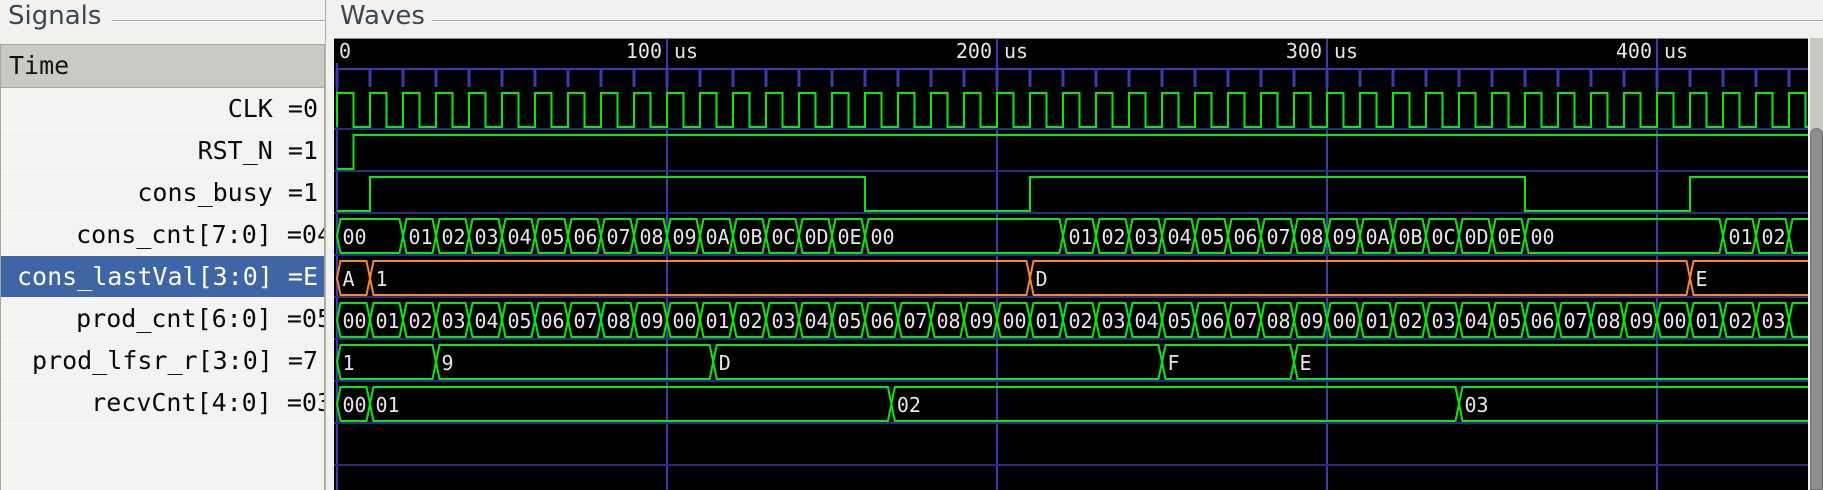 Image resolution: width=1823 pixels, height=490 pixels. I want to click on scrollbar-thumb, so click(1816, 309).